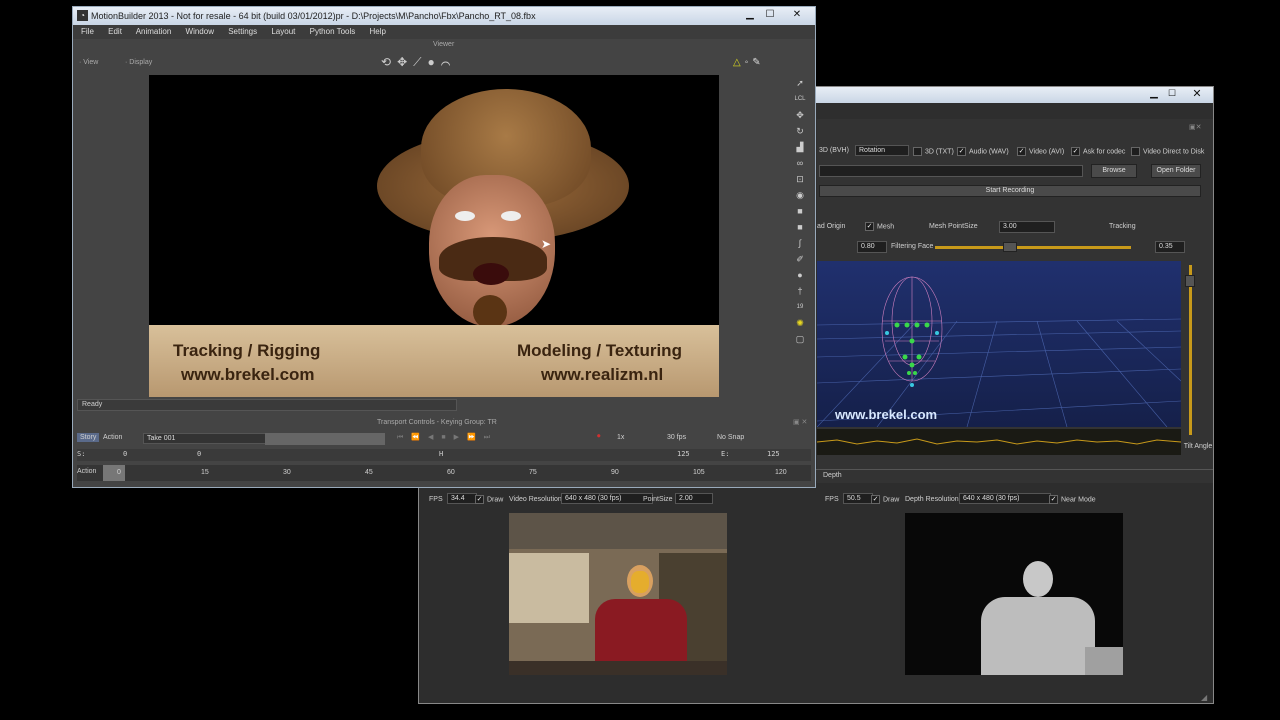 This screenshot has width=1280, height=720. Describe the element at coordinates (114, 473) in the screenshot. I see `timeline-cursor` at that location.